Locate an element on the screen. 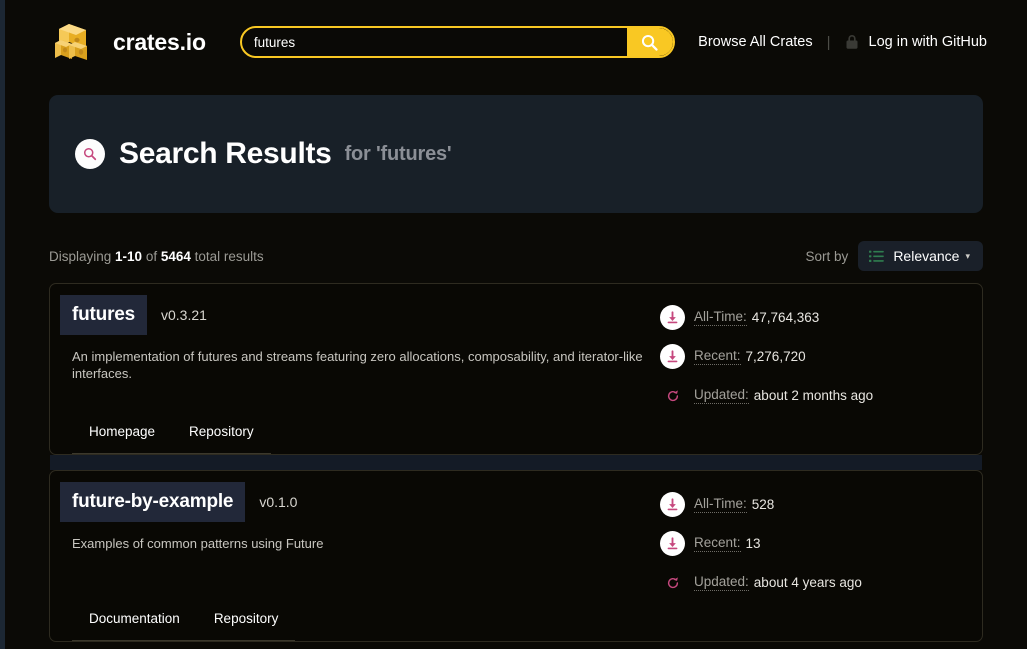 The width and height of the screenshot is (1027, 649). crate-name-link: futures is located at coordinates (103, 315).